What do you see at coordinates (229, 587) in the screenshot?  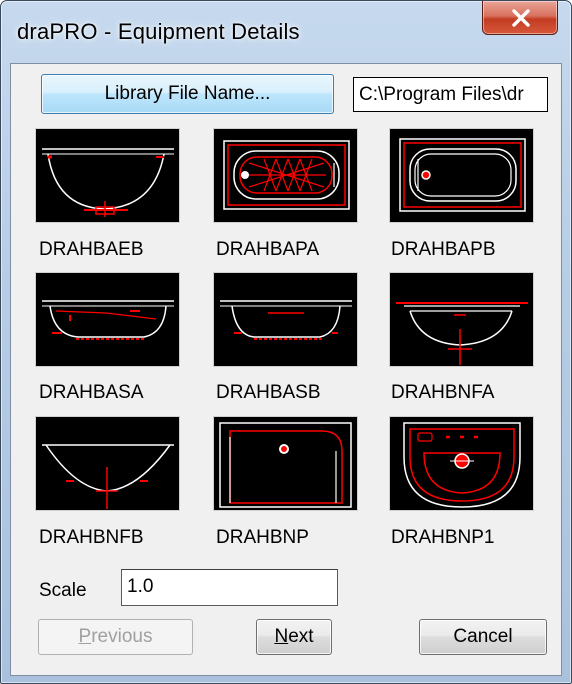 I see `scale-input: 1.0` at bounding box center [229, 587].